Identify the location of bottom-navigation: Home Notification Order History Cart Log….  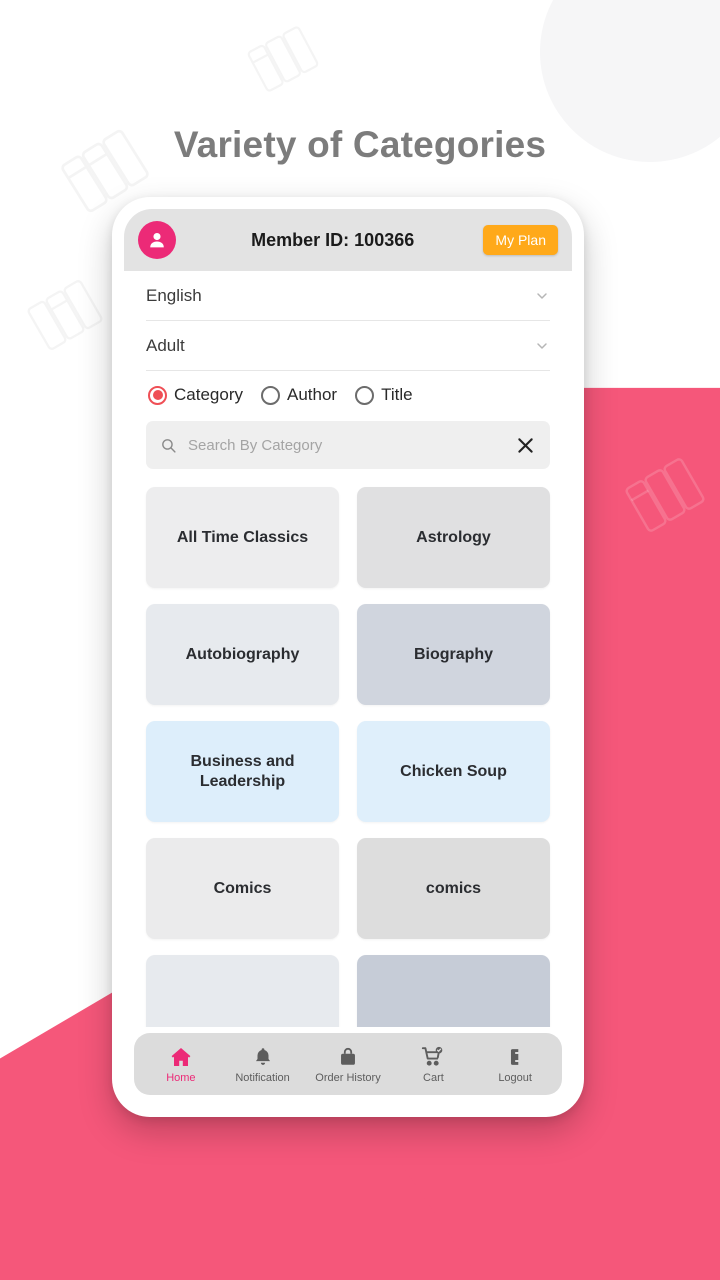
(348, 1064).